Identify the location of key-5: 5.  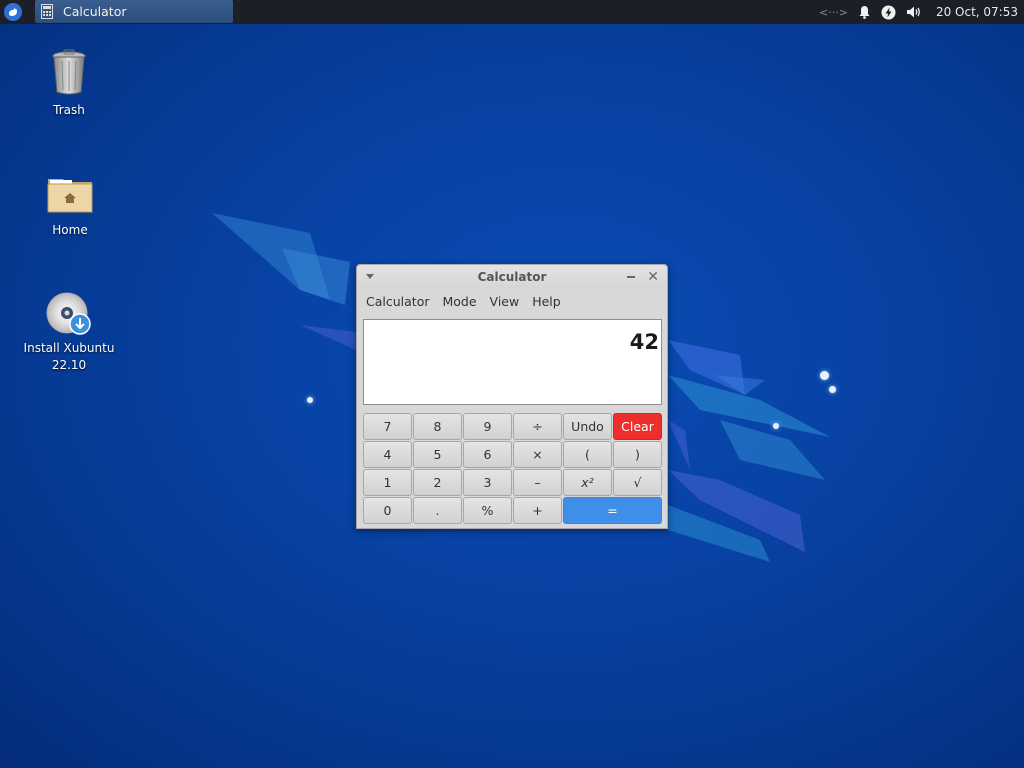
(437, 454).